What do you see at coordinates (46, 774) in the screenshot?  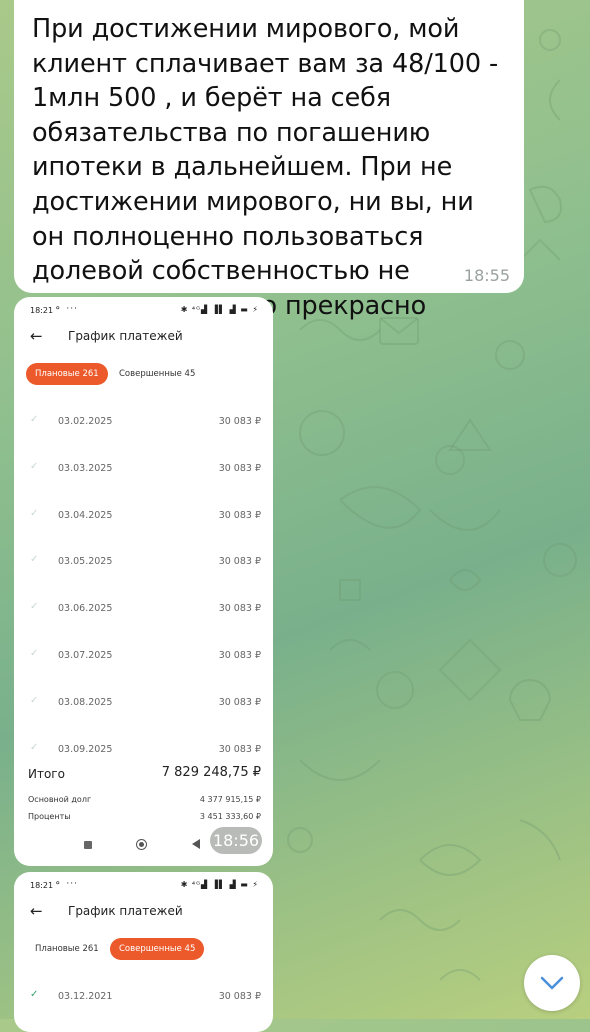 I see `total-label: Итого` at bounding box center [46, 774].